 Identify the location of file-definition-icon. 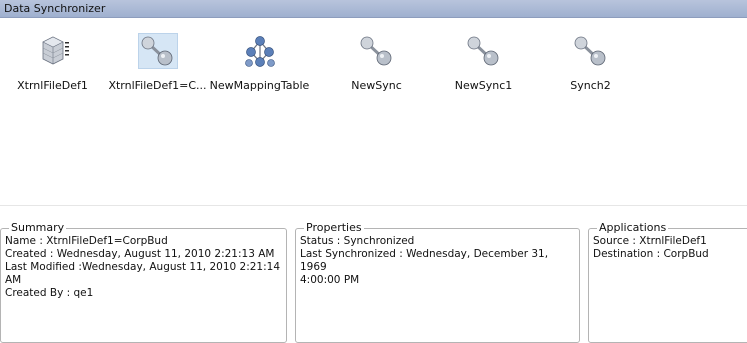
(53, 51).